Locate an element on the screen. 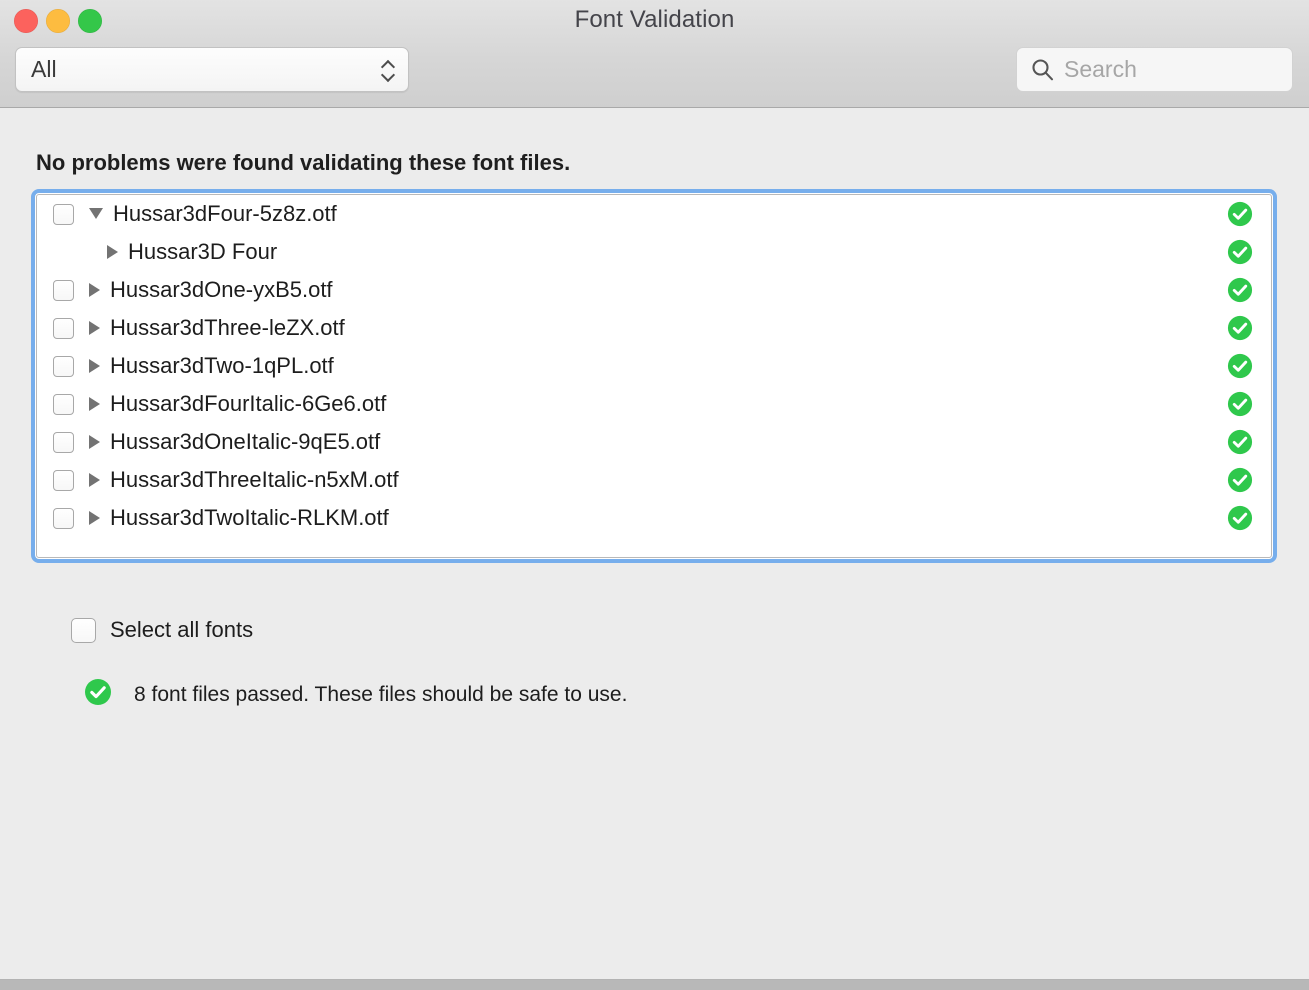  font-row-label: Hussar3dThree-leZX.otf is located at coordinates (227, 327).